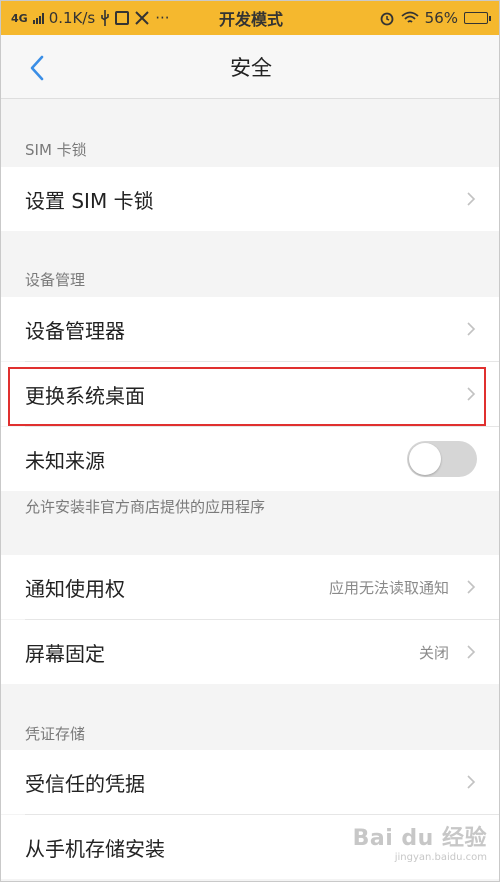 The width and height of the screenshot is (500, 882). What do you see at coordinates (250, 394) in the screenshot?
I see `row-change-launcher: 更换系统桌面` at bounding box center [250, 394].